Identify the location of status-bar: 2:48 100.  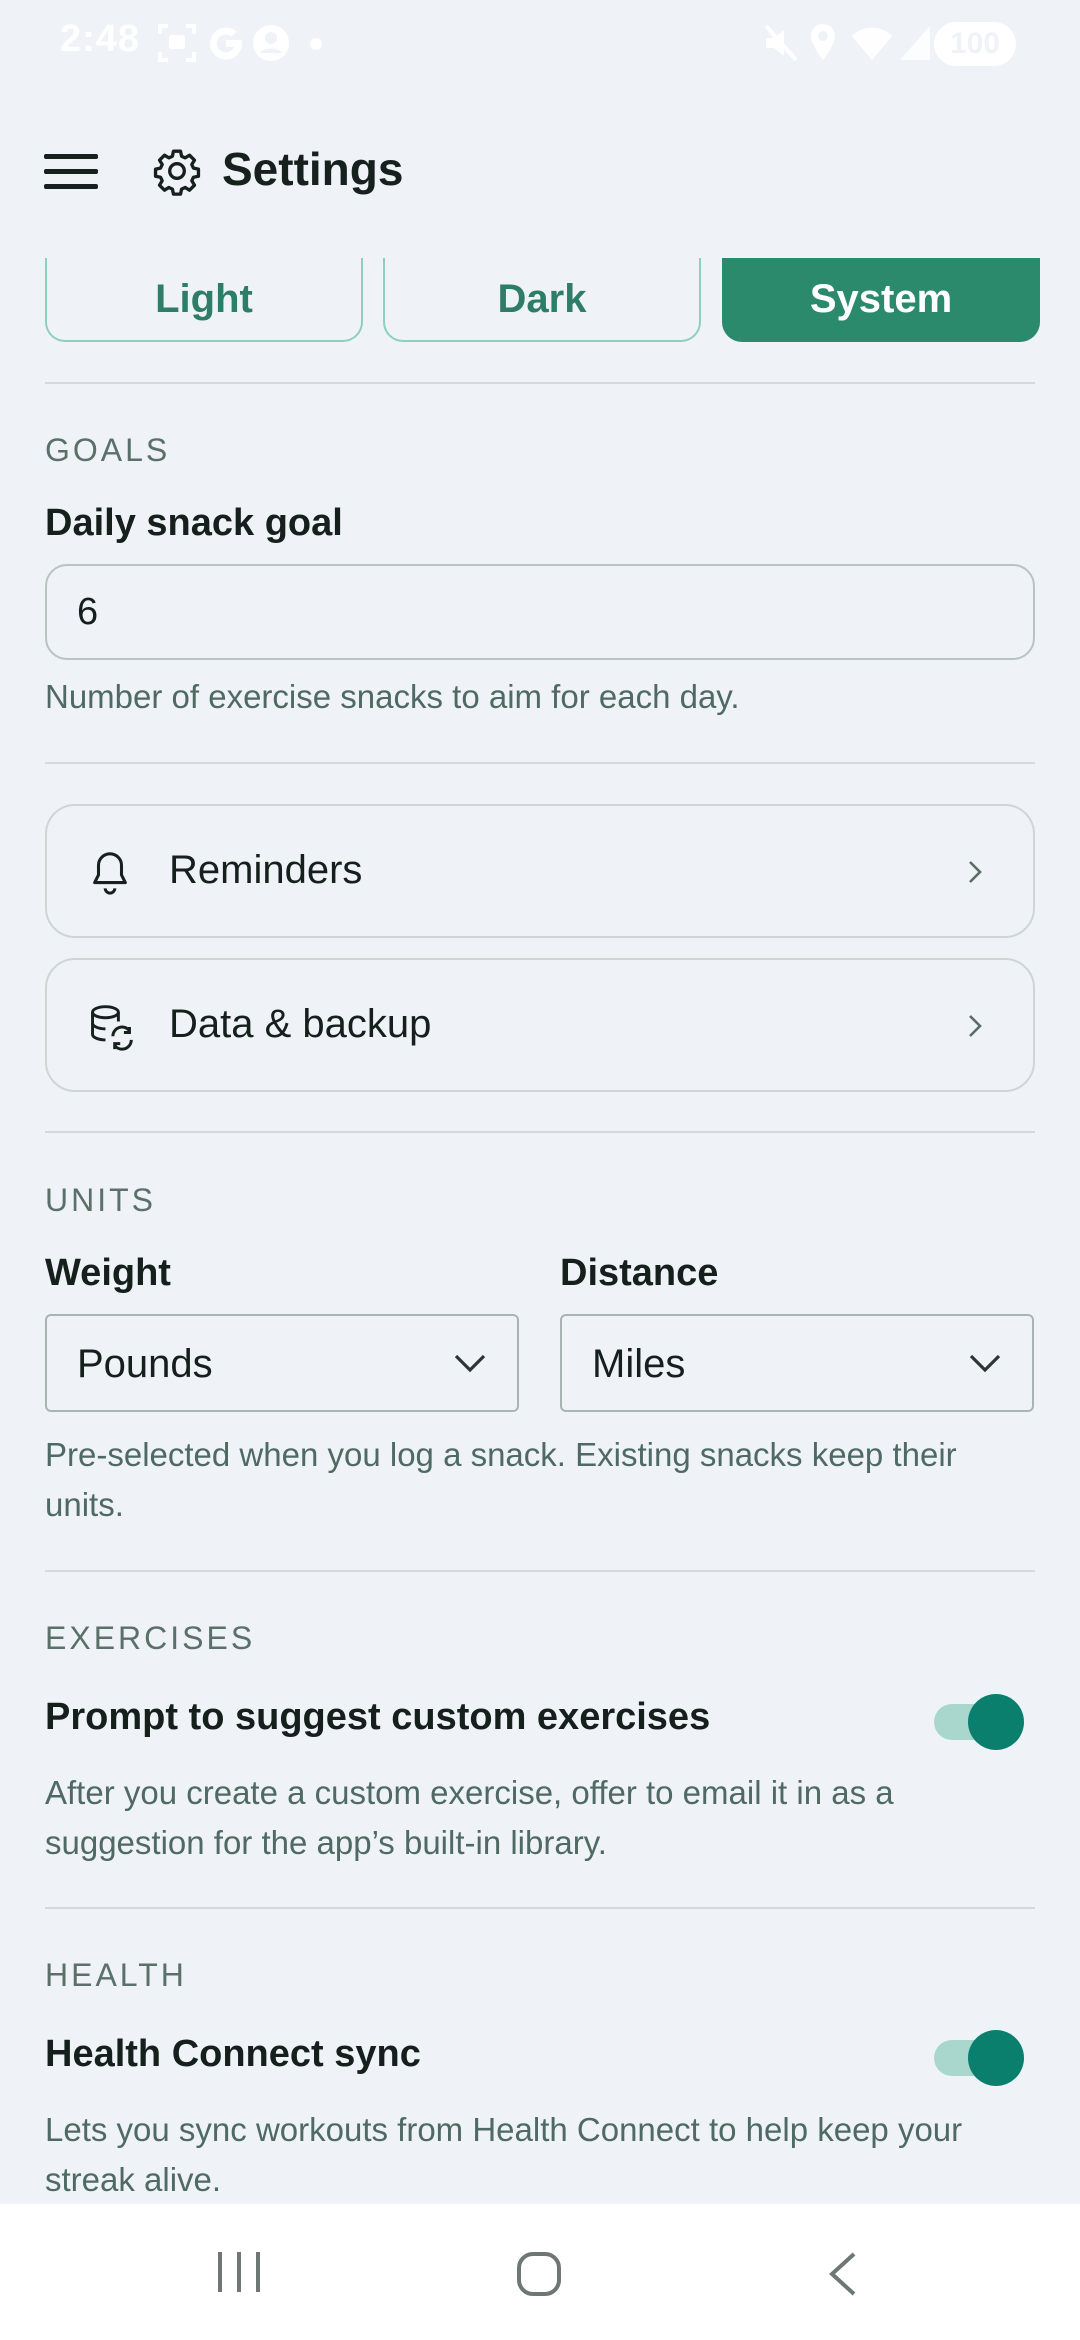
(540, 45).